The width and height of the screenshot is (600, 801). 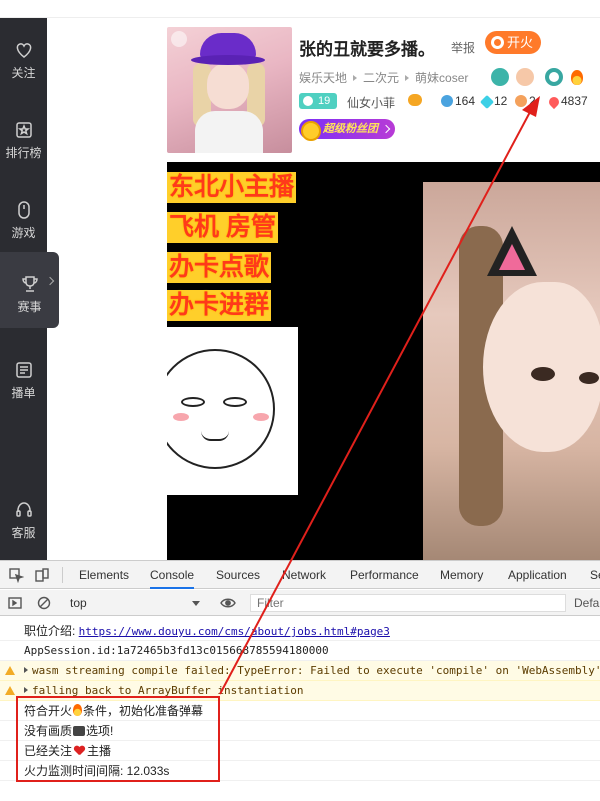 What do you see at coordinates (447, 101) in the screenshot?
I see `globe-icon` at bounding box center [447, 101].